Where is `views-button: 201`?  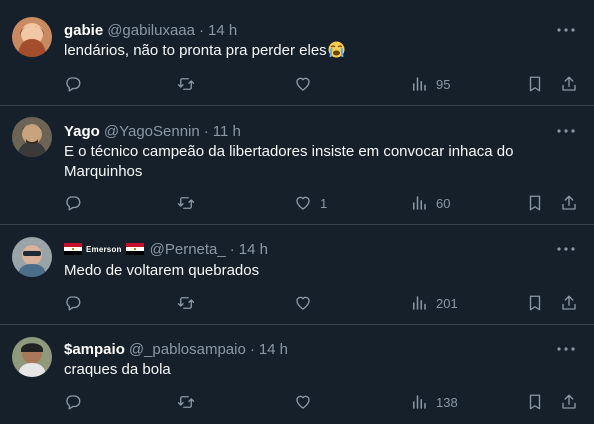 views-button: 201 is located at coordinates (434, 303).